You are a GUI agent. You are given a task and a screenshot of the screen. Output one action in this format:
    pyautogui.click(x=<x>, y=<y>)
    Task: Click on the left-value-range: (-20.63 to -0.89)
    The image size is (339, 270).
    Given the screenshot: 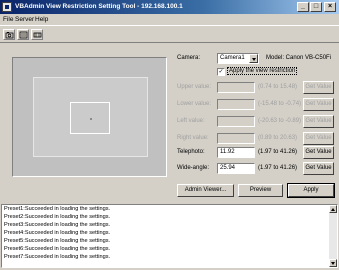 What is the action you would take?
    pyautogui.click(x=280, y=121)
    